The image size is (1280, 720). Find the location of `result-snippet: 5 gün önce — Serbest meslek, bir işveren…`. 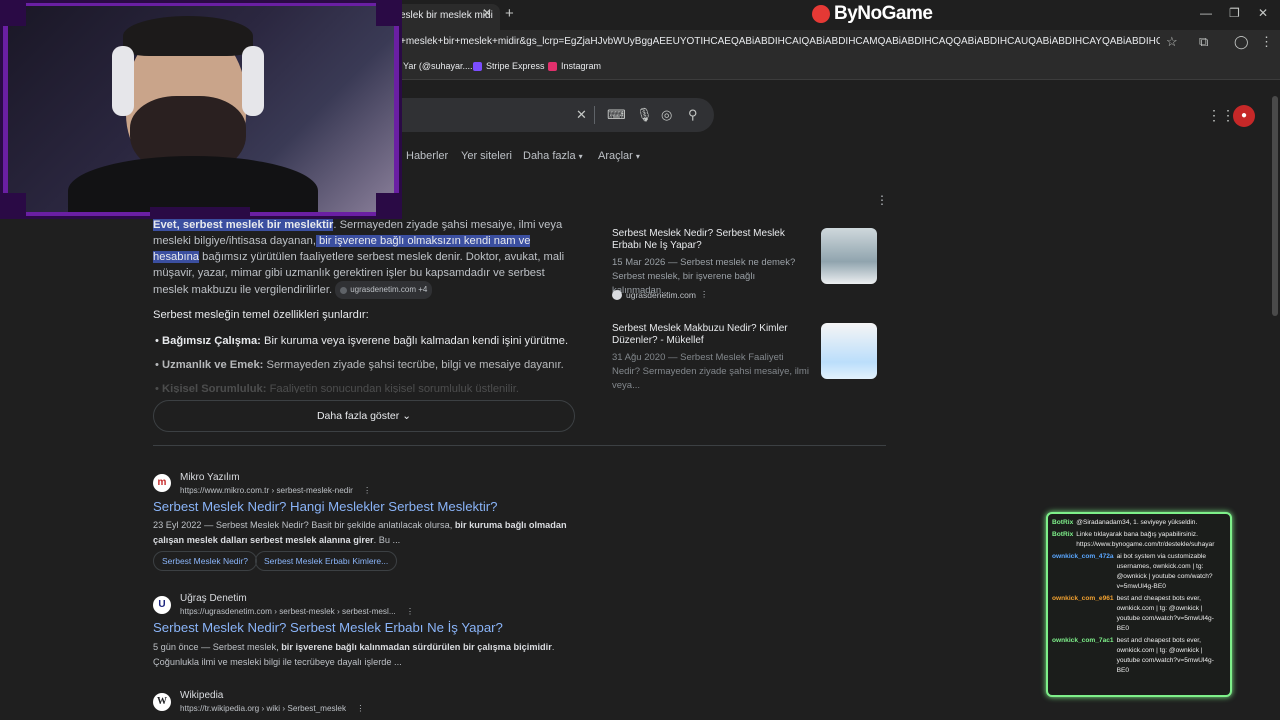

result-snippet: 5 gün önce — Serbest meslek, bir işveren… is located at coordinates (368, 655).